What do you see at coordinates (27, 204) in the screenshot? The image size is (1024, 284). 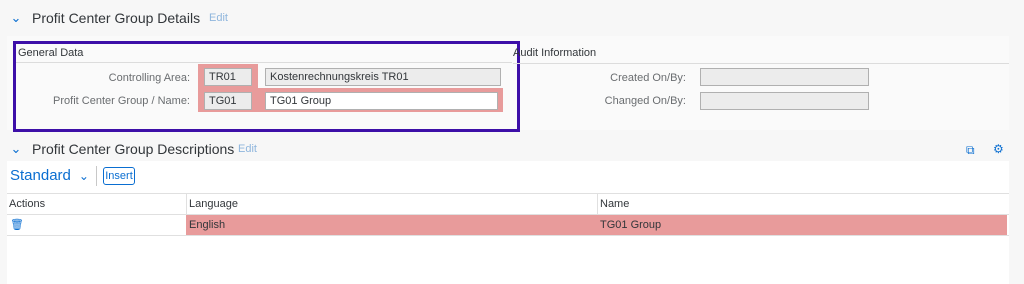 I see `col-actions: Actions` at bounding box center [27, 204].